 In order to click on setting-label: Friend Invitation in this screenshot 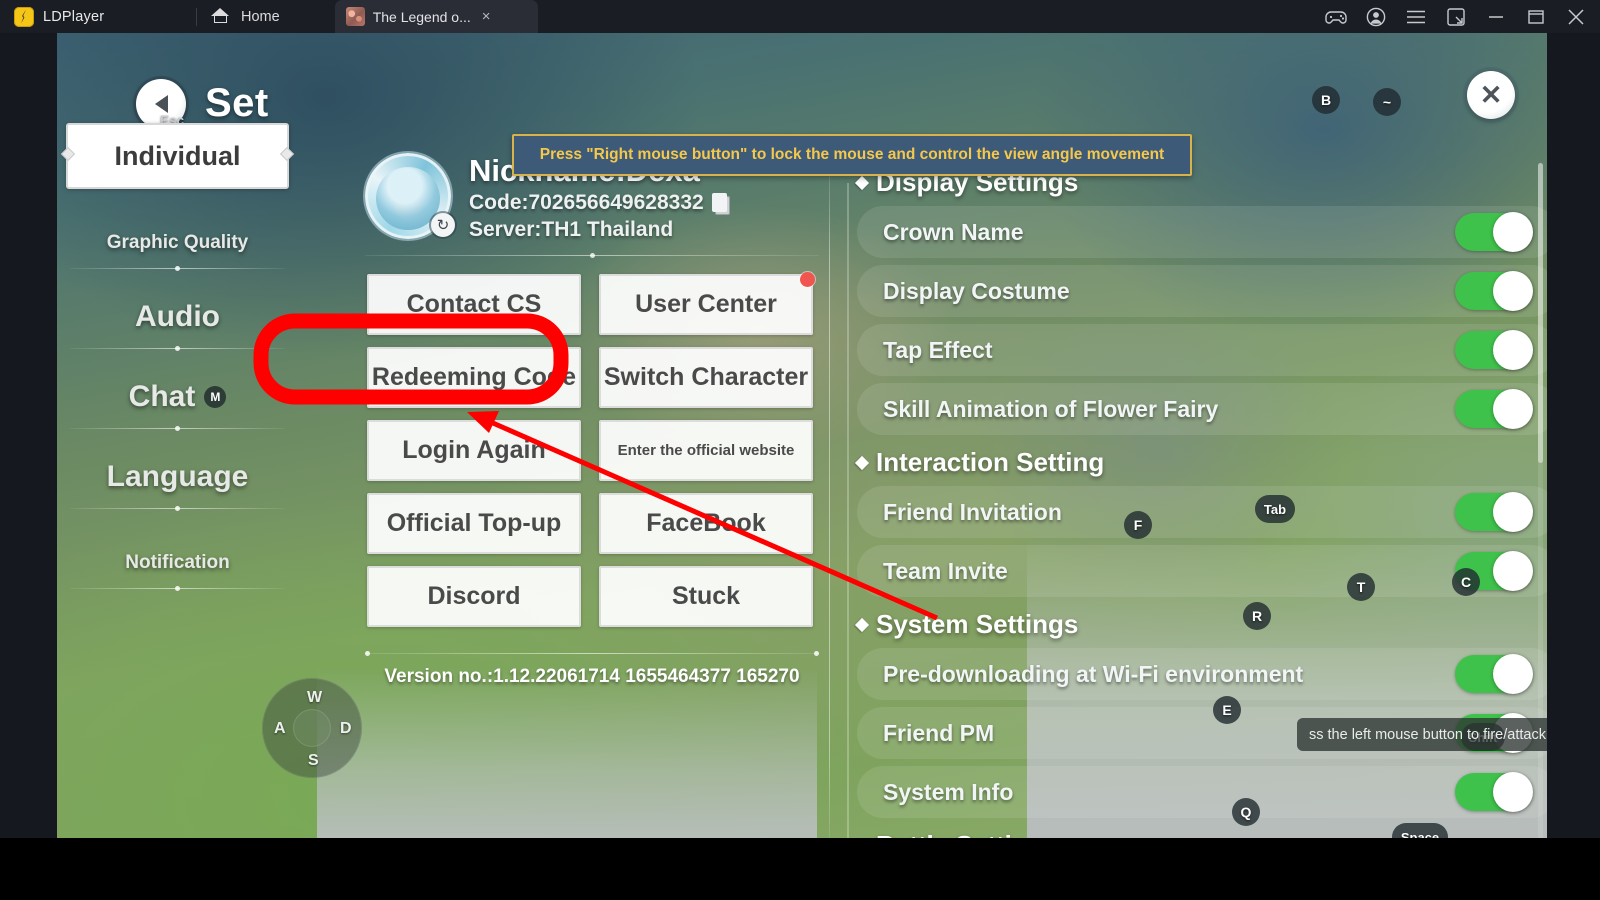, I will do `click(972, 511)`.